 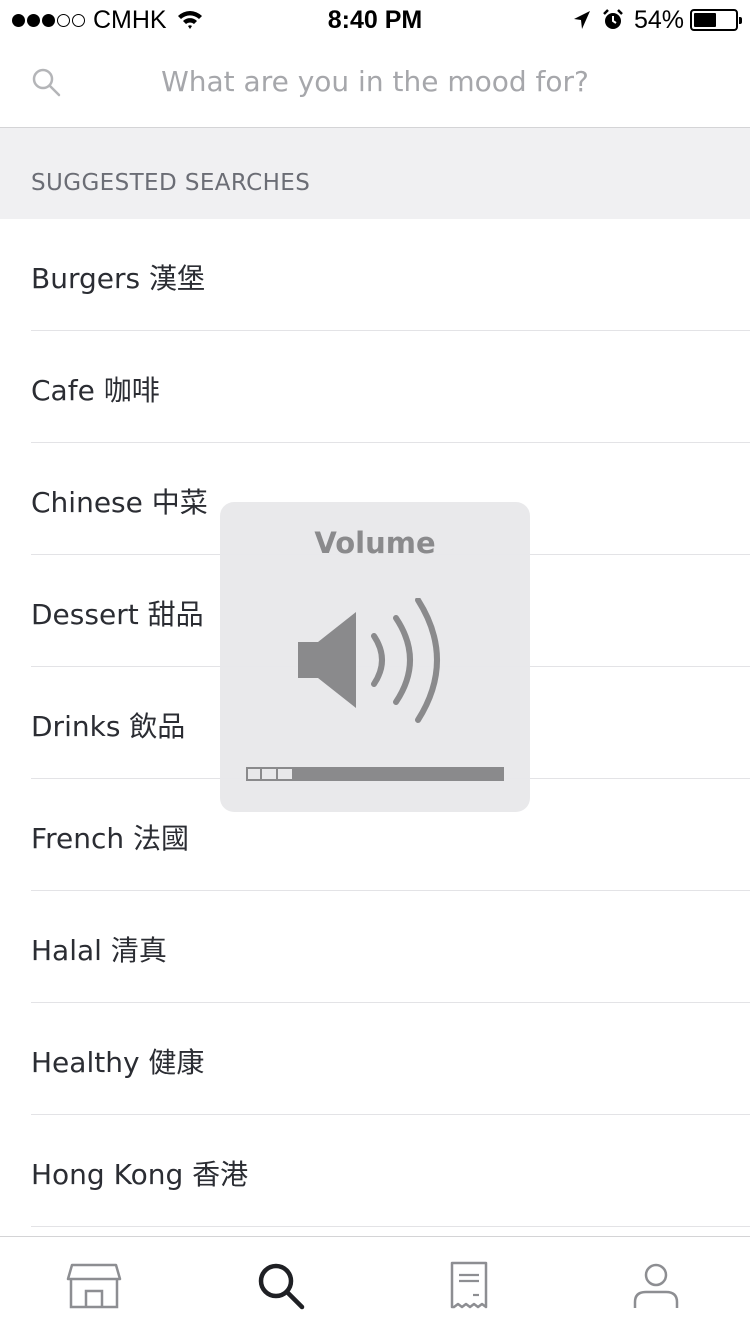 I want to click on suggested-searches-header: SUGGESTED SEARCHES, so click(x=375, y=173).